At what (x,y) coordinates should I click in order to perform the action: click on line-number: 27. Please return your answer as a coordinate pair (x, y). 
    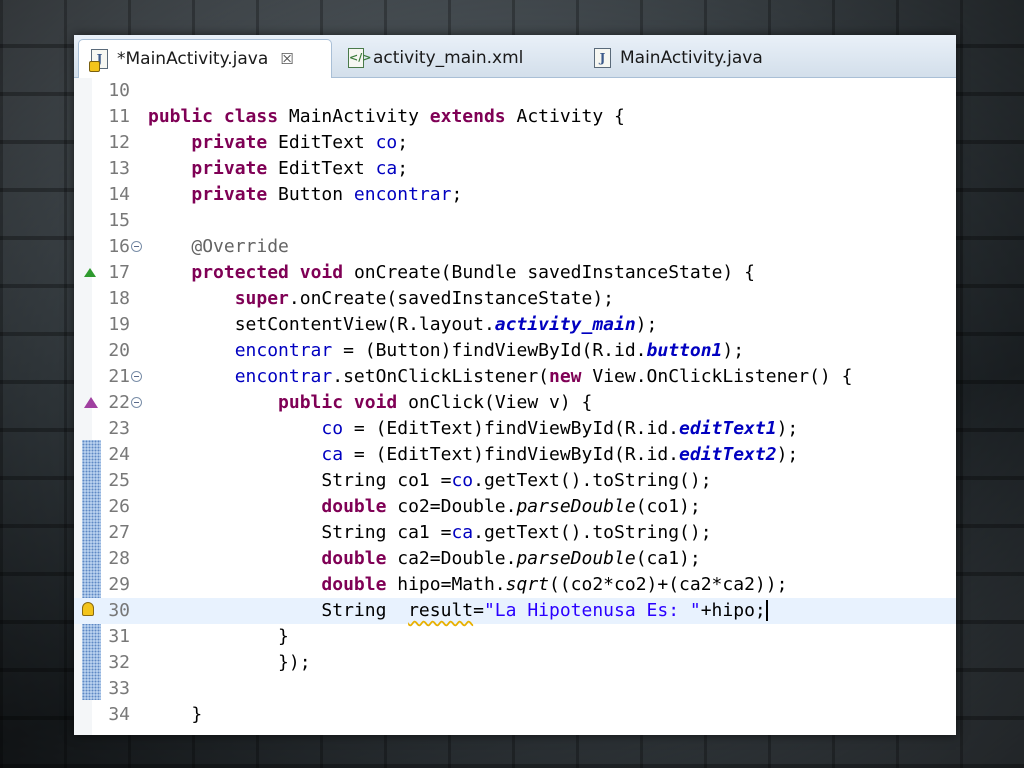
    Looking at the image, I should click on (119, 532).